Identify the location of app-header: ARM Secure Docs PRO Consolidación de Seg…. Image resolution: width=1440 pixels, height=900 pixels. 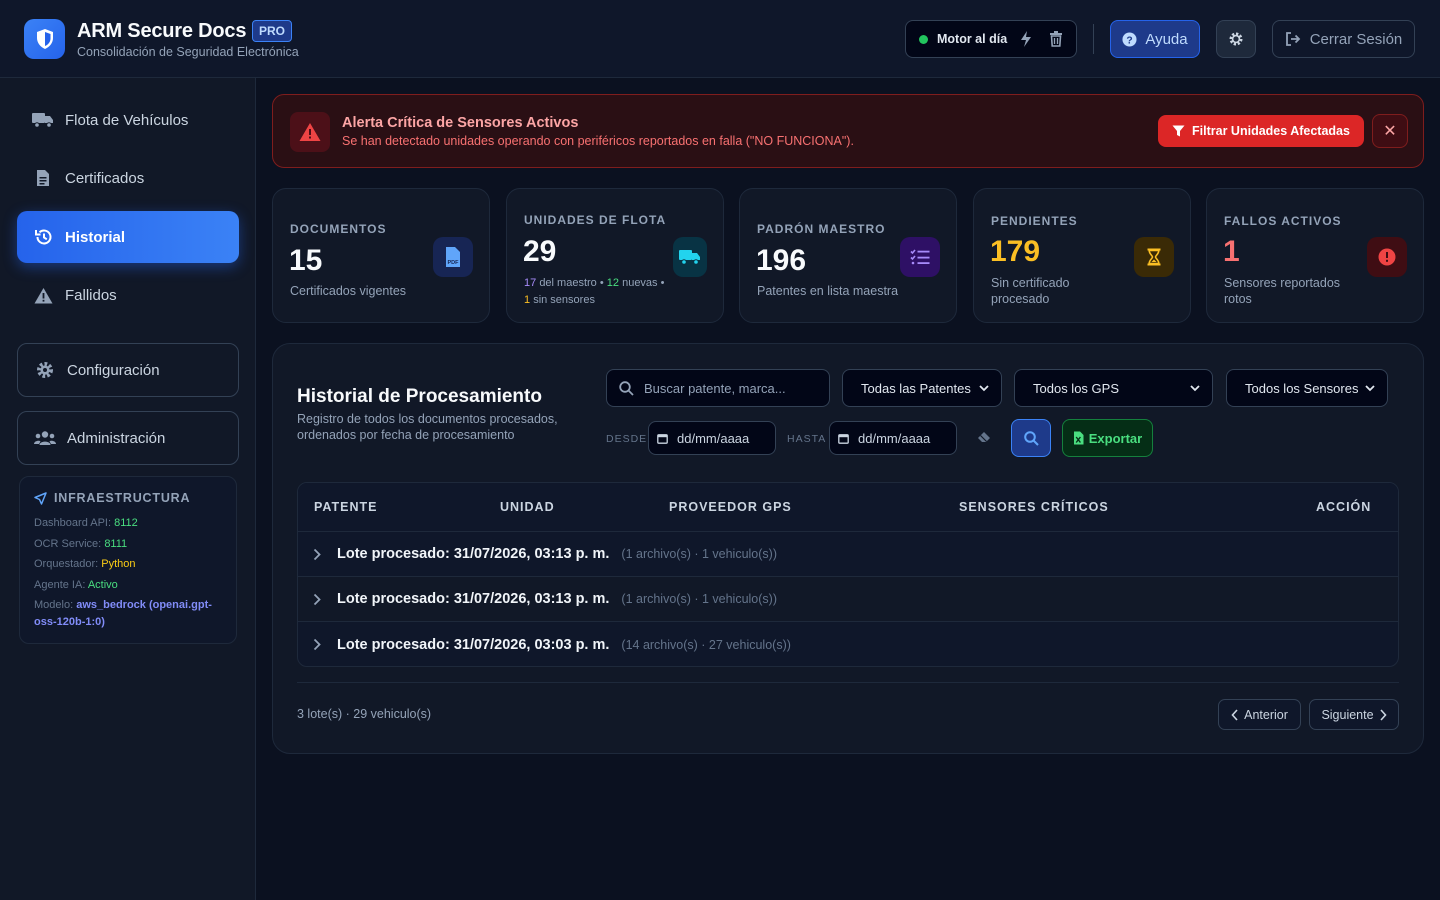
(720, 39).